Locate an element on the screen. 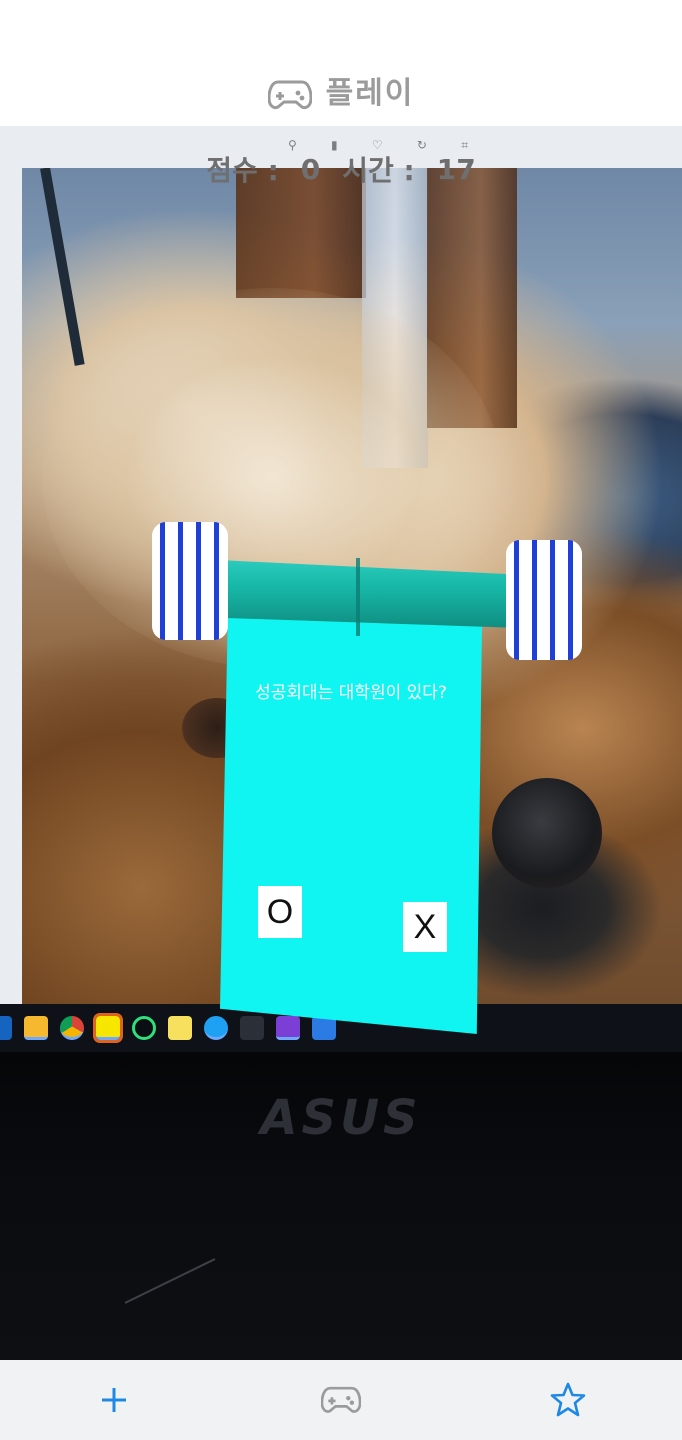 The height and width of the screenshot is (1440, 682). chrome-icon is located at coordinates (72, 1028).